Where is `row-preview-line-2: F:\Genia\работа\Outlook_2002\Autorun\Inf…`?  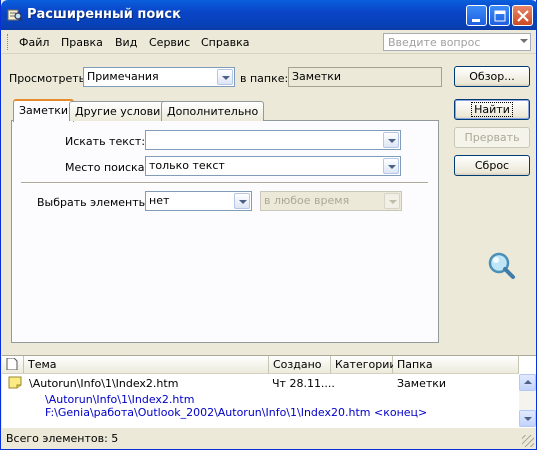 row-preview-line-2: F:\Genia\работа\Outlook_2002\Autorun\Inf… is located at coordinates (236, 412).